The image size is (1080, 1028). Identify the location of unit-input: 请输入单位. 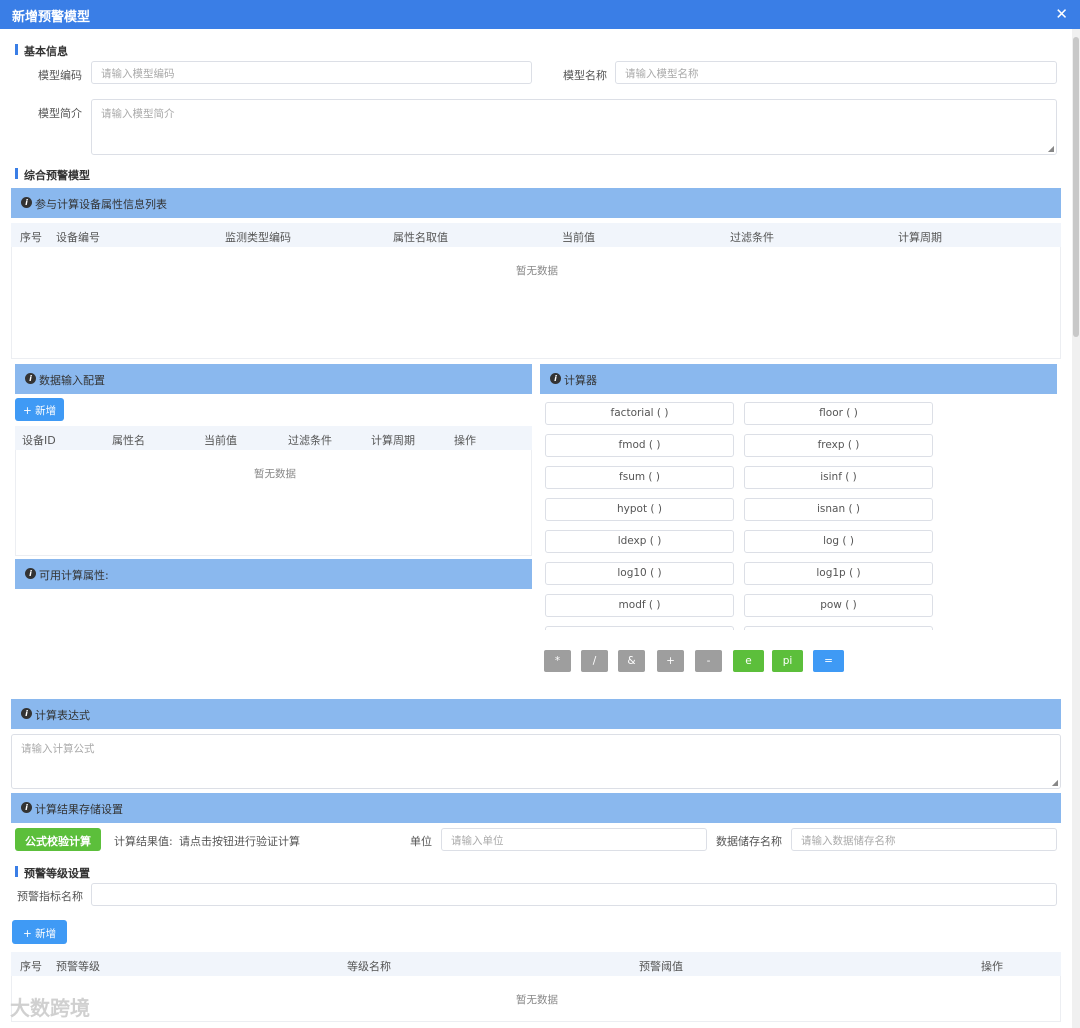
(574, 839).